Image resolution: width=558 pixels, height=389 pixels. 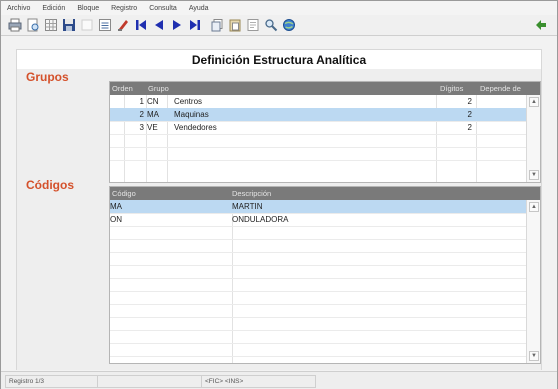 I want to click on page-title: Definición Estructura Analítica, so click(x=279, y=60).